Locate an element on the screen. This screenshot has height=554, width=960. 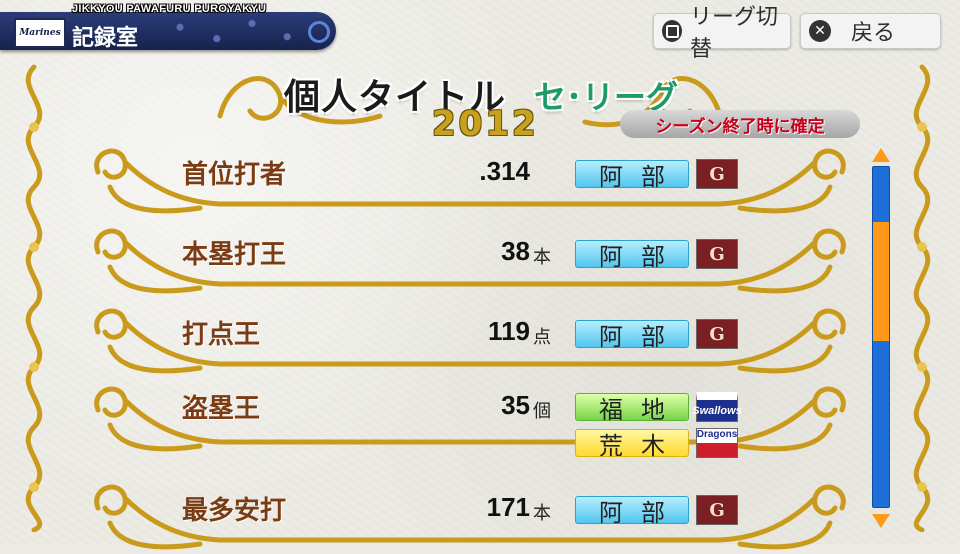
scrollbar is located at coordinates (881, 338).